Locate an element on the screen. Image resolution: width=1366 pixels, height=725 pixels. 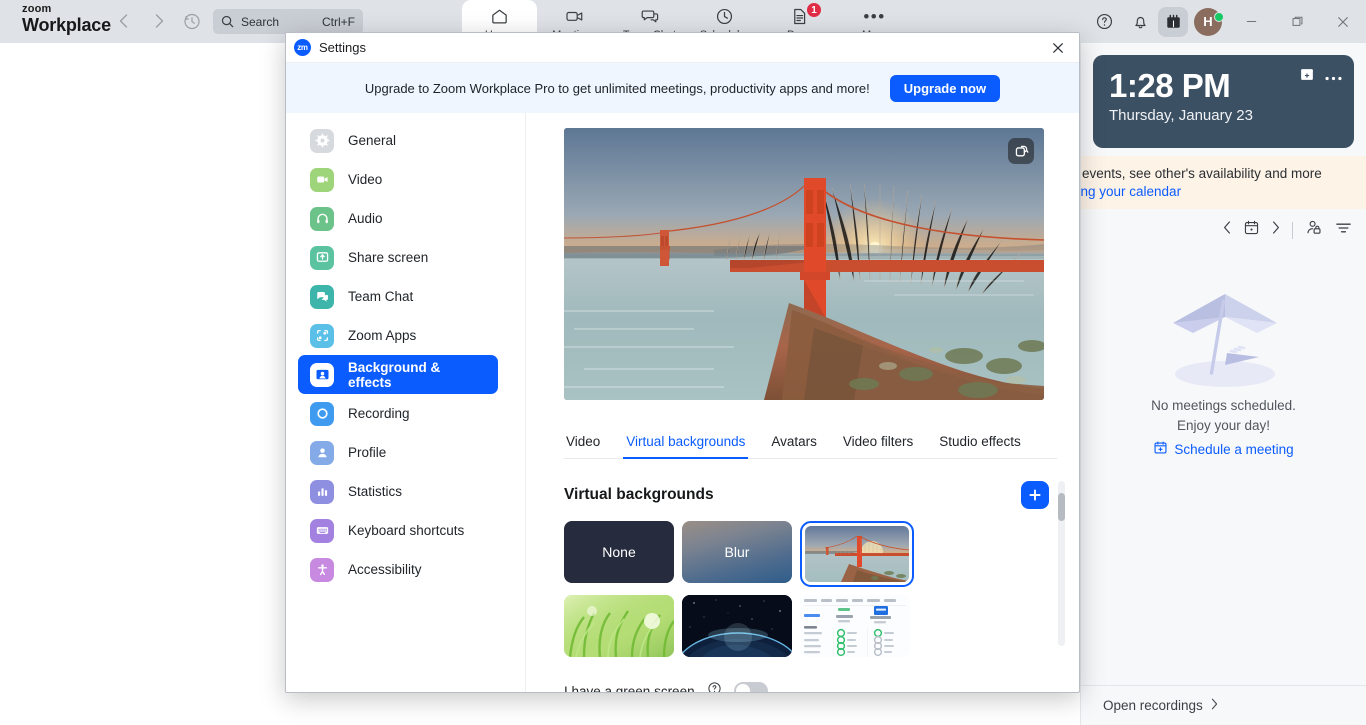
nav-forward-button is located at coordinates (159, 21).